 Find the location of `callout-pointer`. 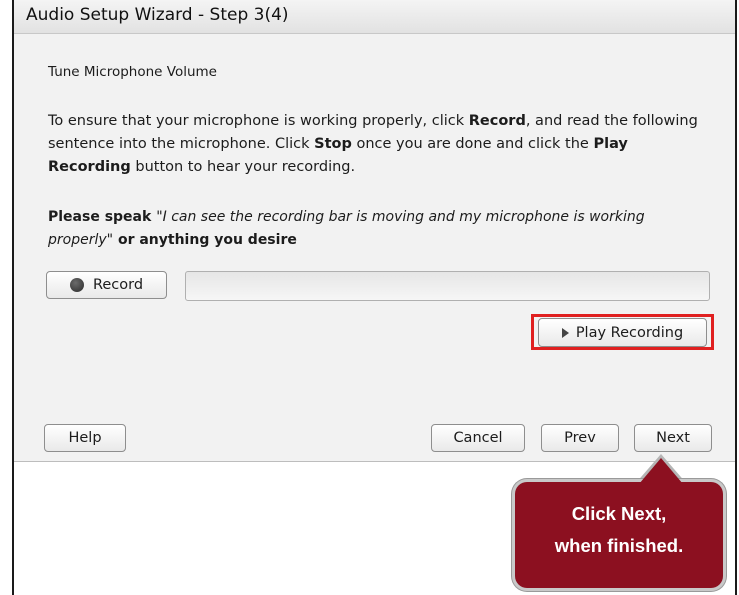

callout-pointer is located at coordinates (661, 471).